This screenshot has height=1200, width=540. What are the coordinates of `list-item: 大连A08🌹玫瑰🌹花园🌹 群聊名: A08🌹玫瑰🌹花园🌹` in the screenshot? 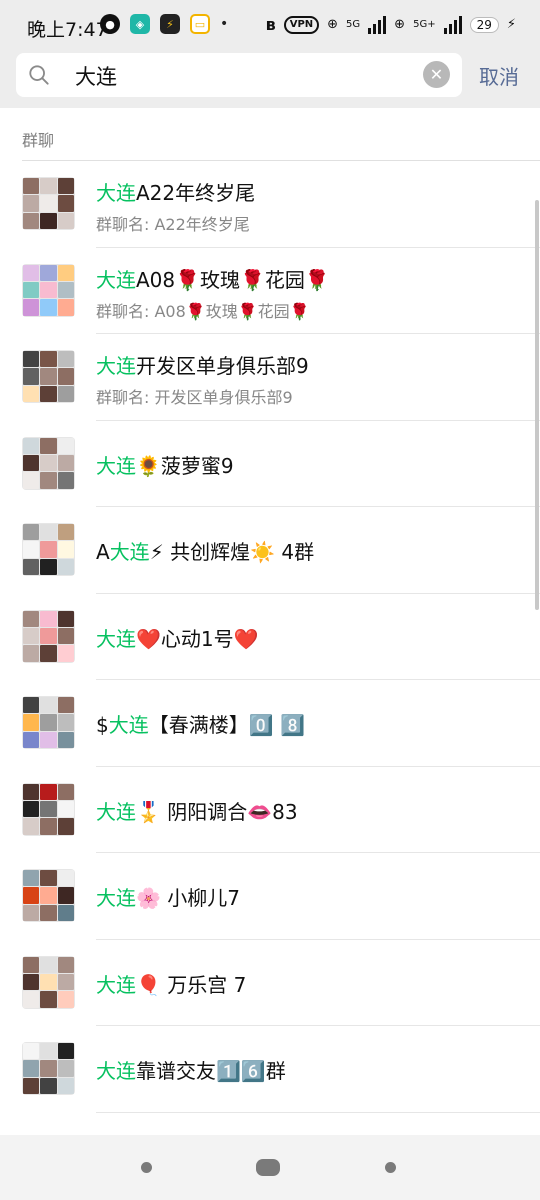 It's located at (270, 291).